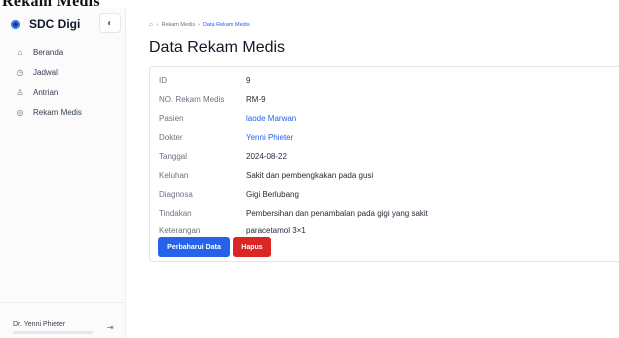  What do you see at coordinates (252, 247) in the screenshot?
I see `delete-button: Hapus` at bounding box center [252, 247].